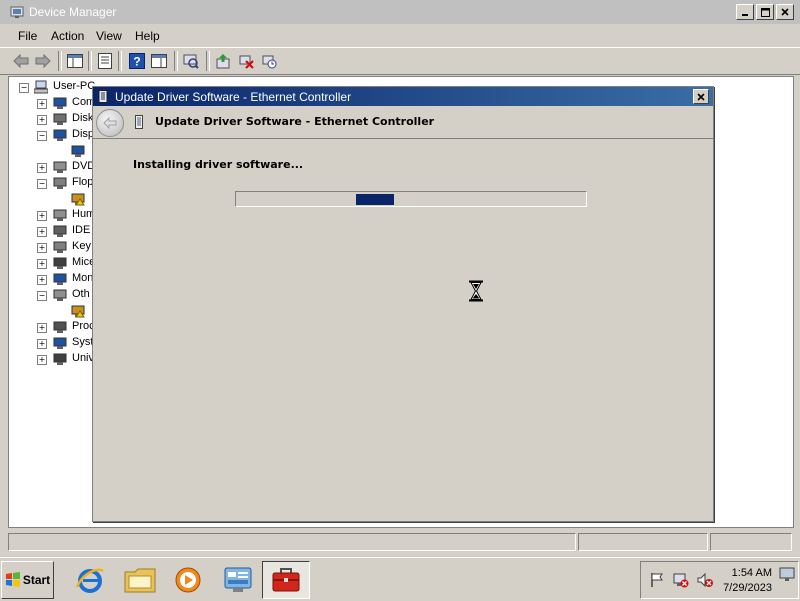  I want to click on action-pane-button, so click(159, 61).